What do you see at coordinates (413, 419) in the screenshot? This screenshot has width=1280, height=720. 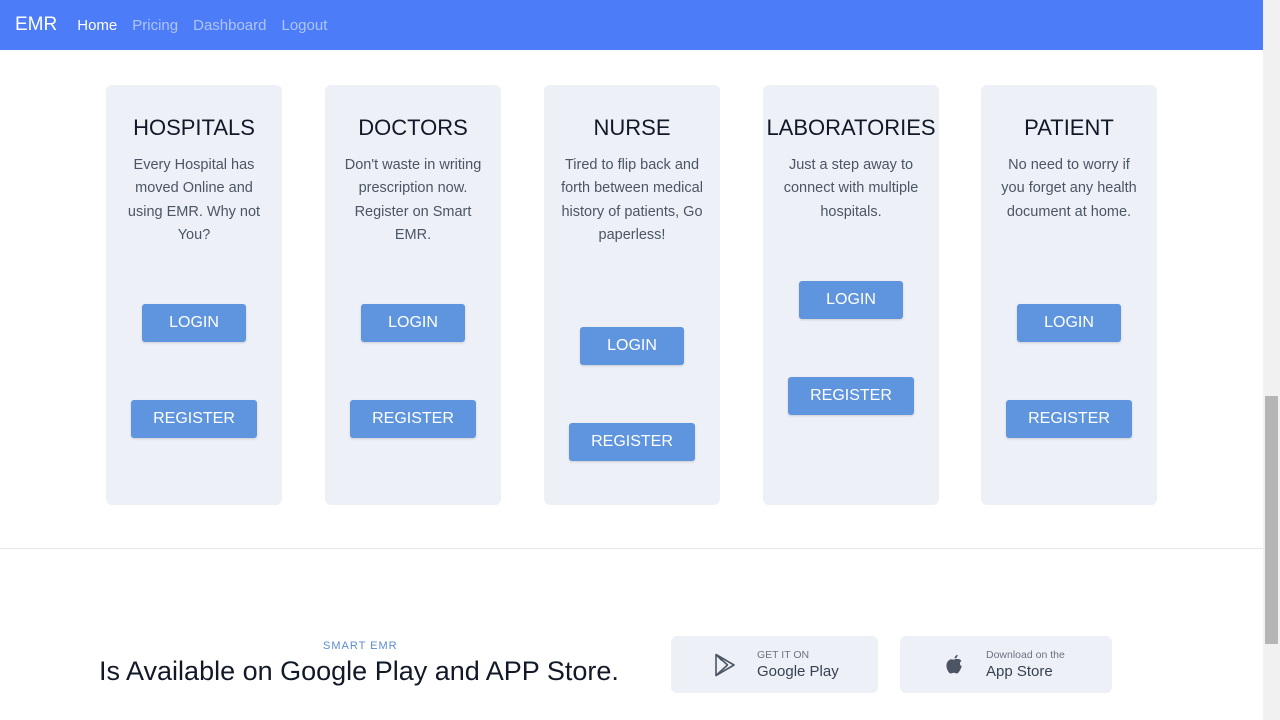 I see `doctors-register-button: REGISTER` at bounding box center [413, 419].